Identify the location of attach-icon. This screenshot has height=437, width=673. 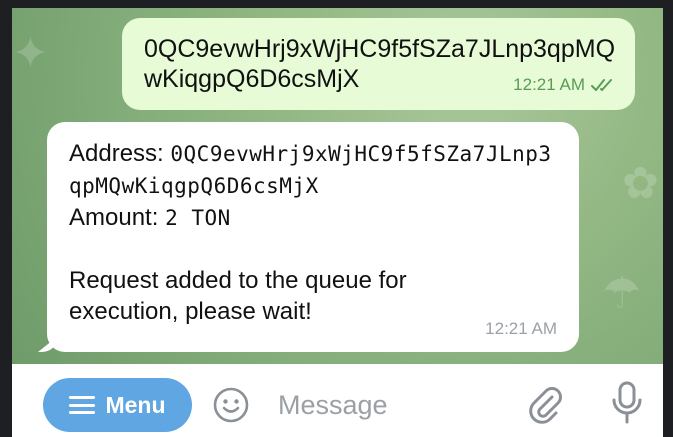
(545, 405).